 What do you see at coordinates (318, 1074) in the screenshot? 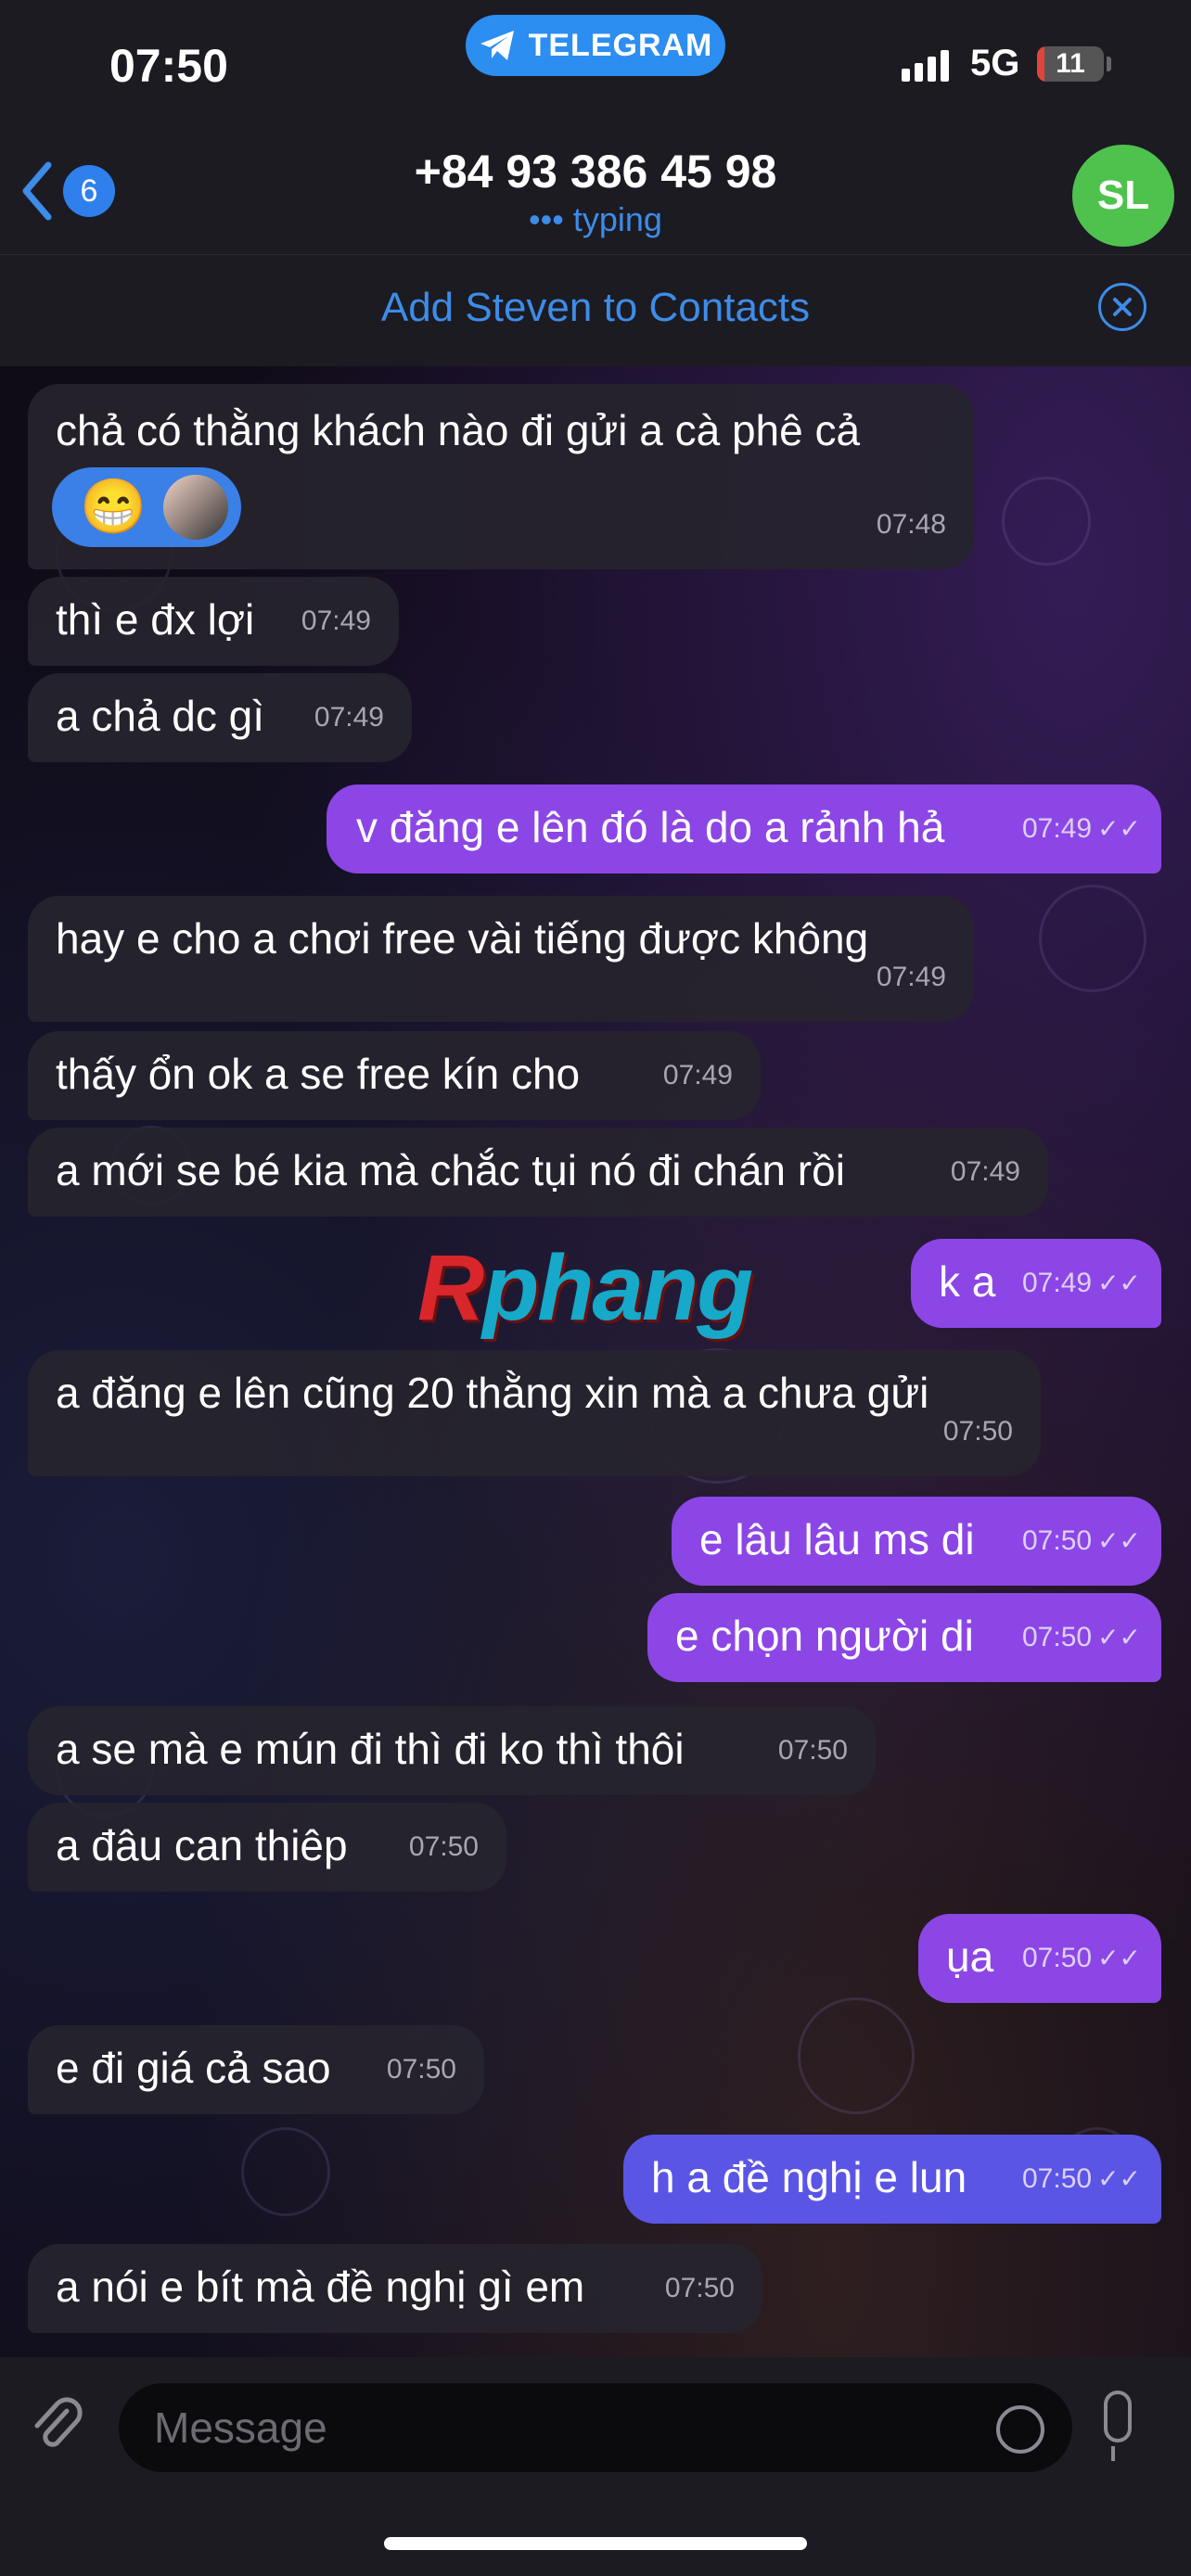
I see `message-text: thấy ổn ok a se free kín cho` at bounding box center [318, 1074].